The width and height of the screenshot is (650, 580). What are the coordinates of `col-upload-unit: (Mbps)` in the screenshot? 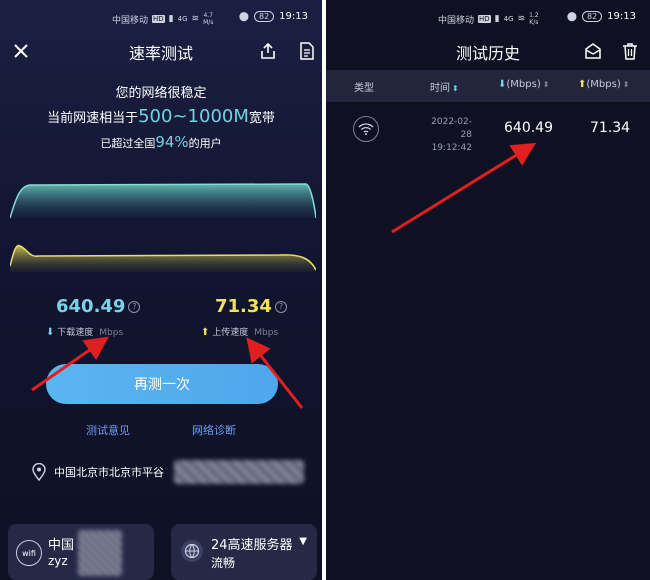 It's located at (603, 84).